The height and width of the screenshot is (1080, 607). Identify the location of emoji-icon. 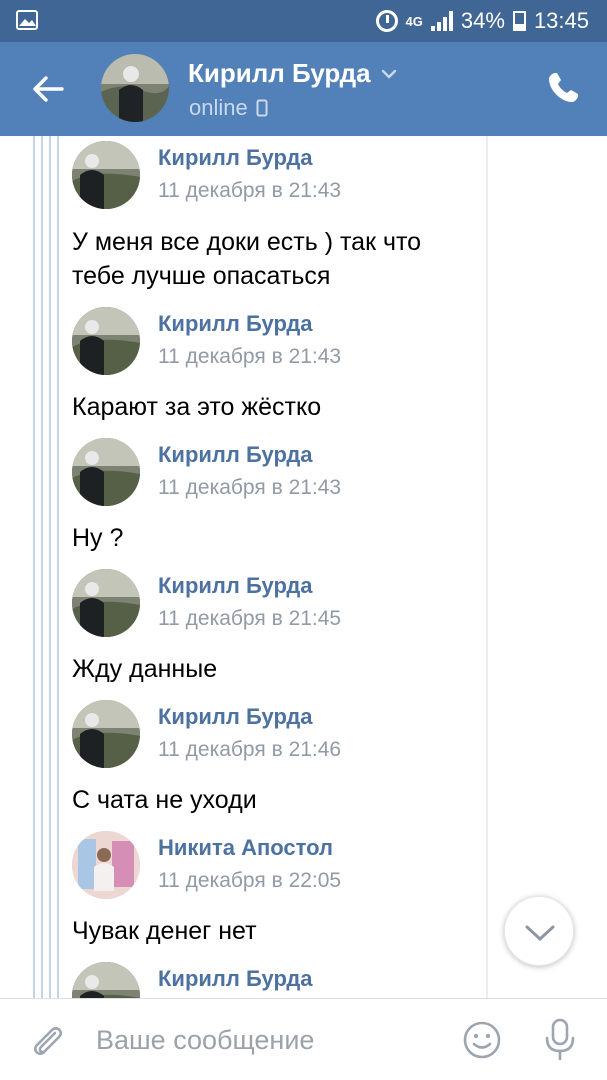
(482, 1040).